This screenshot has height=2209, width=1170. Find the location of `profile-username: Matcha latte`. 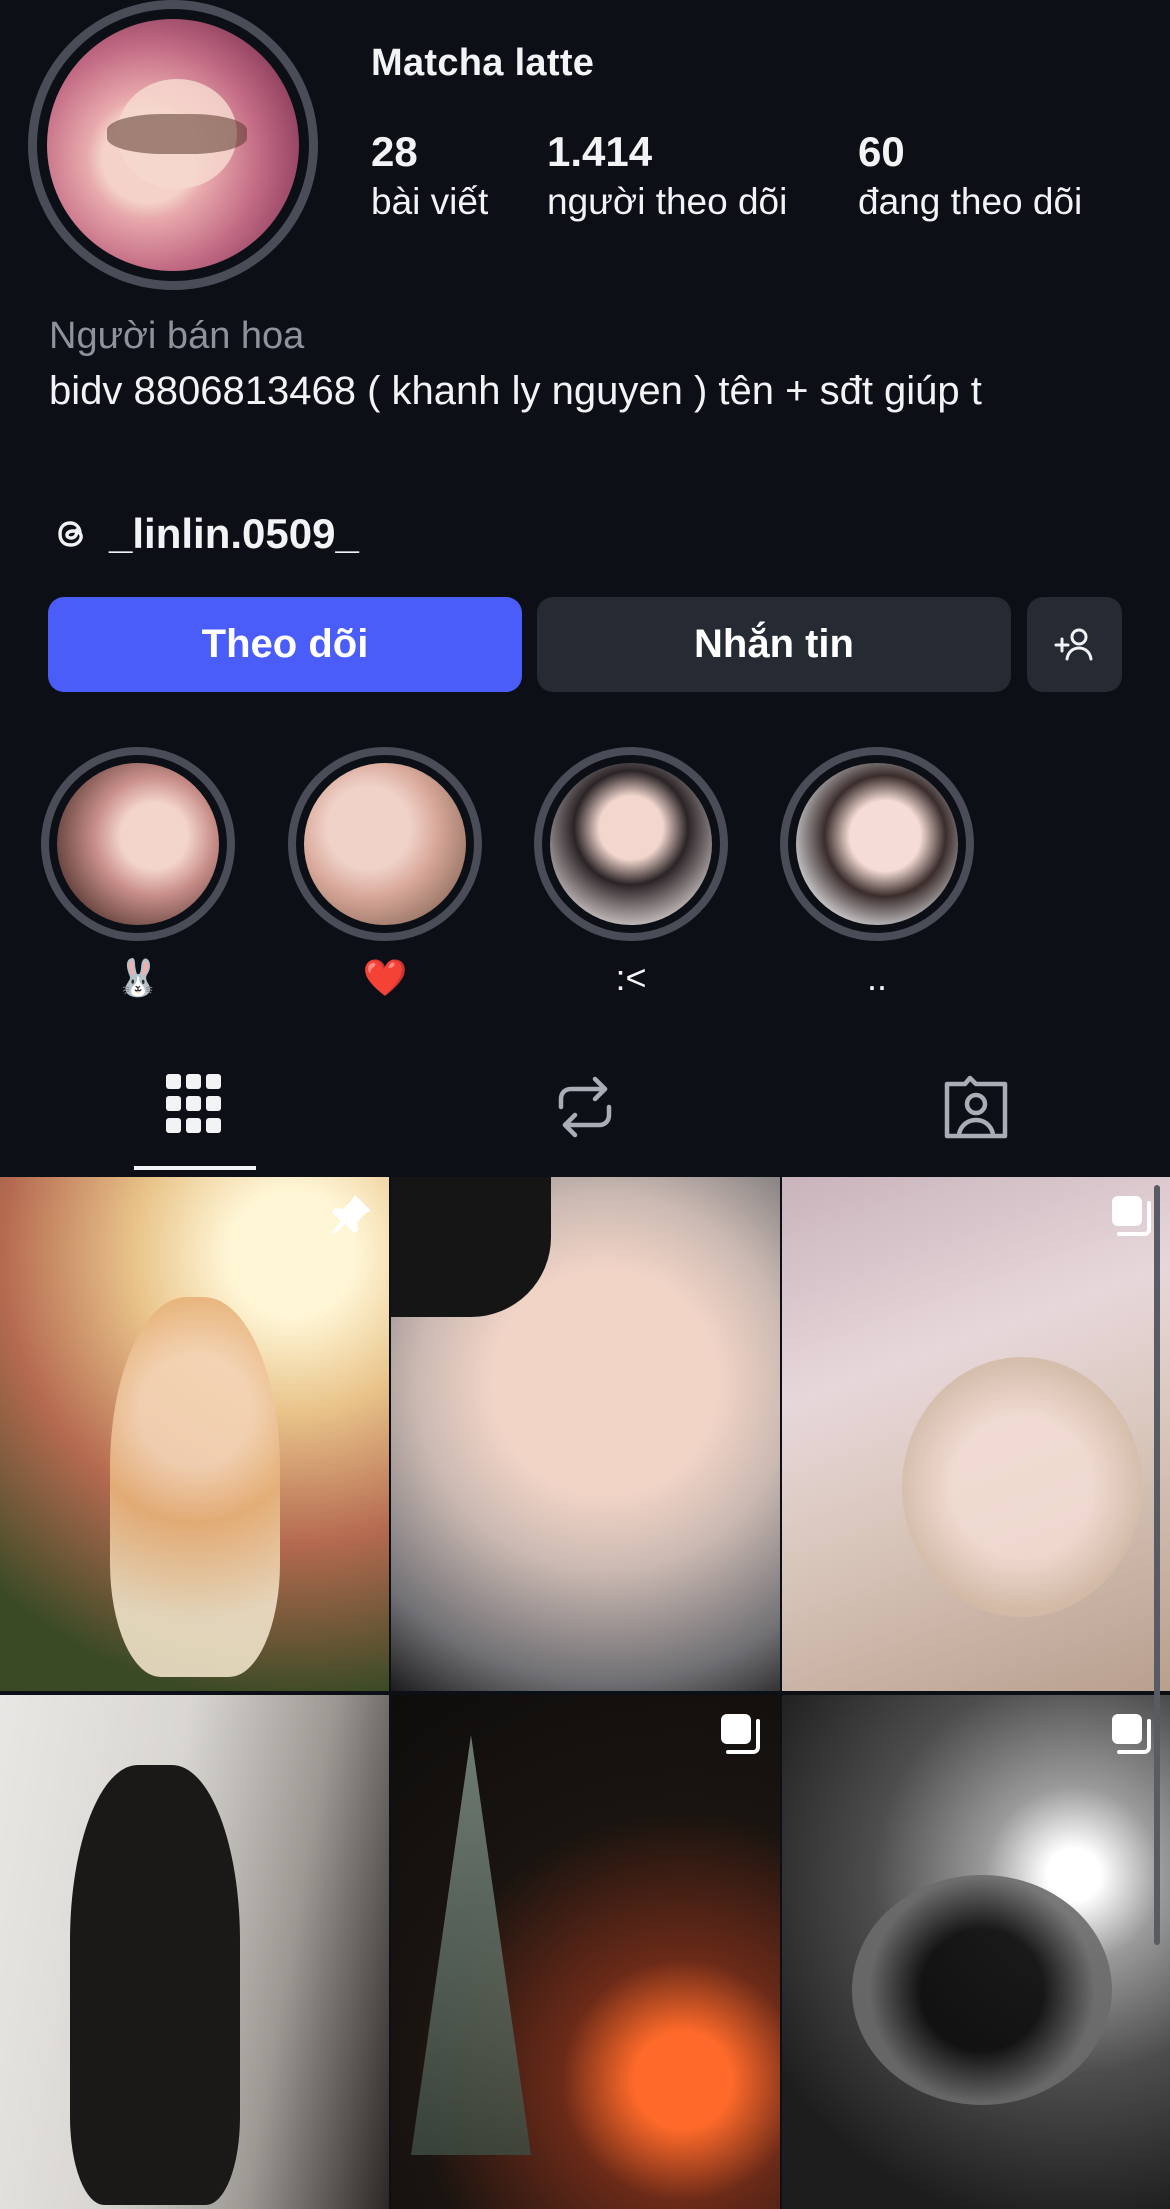

profile-username: Matcha latte is located at coordinates (483, 63).